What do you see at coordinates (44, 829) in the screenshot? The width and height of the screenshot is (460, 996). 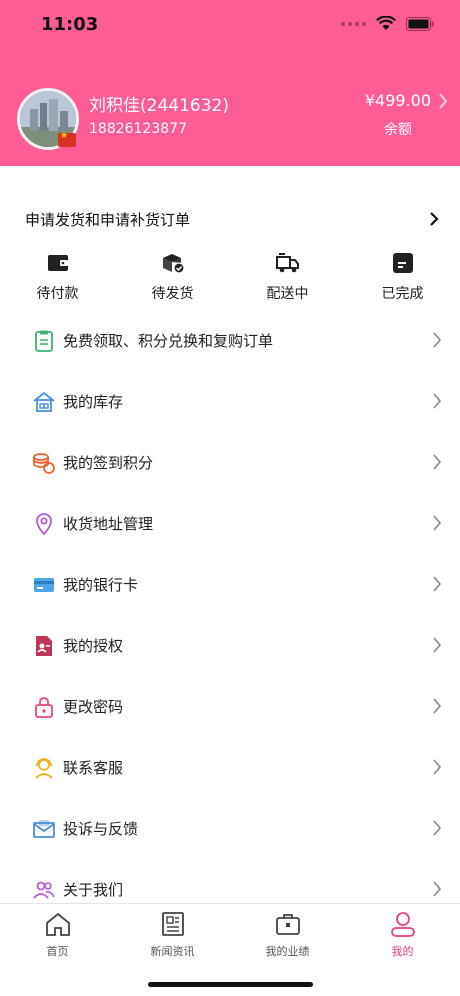 I see `mail-feedback-icon` at bounding box center [44, 829].